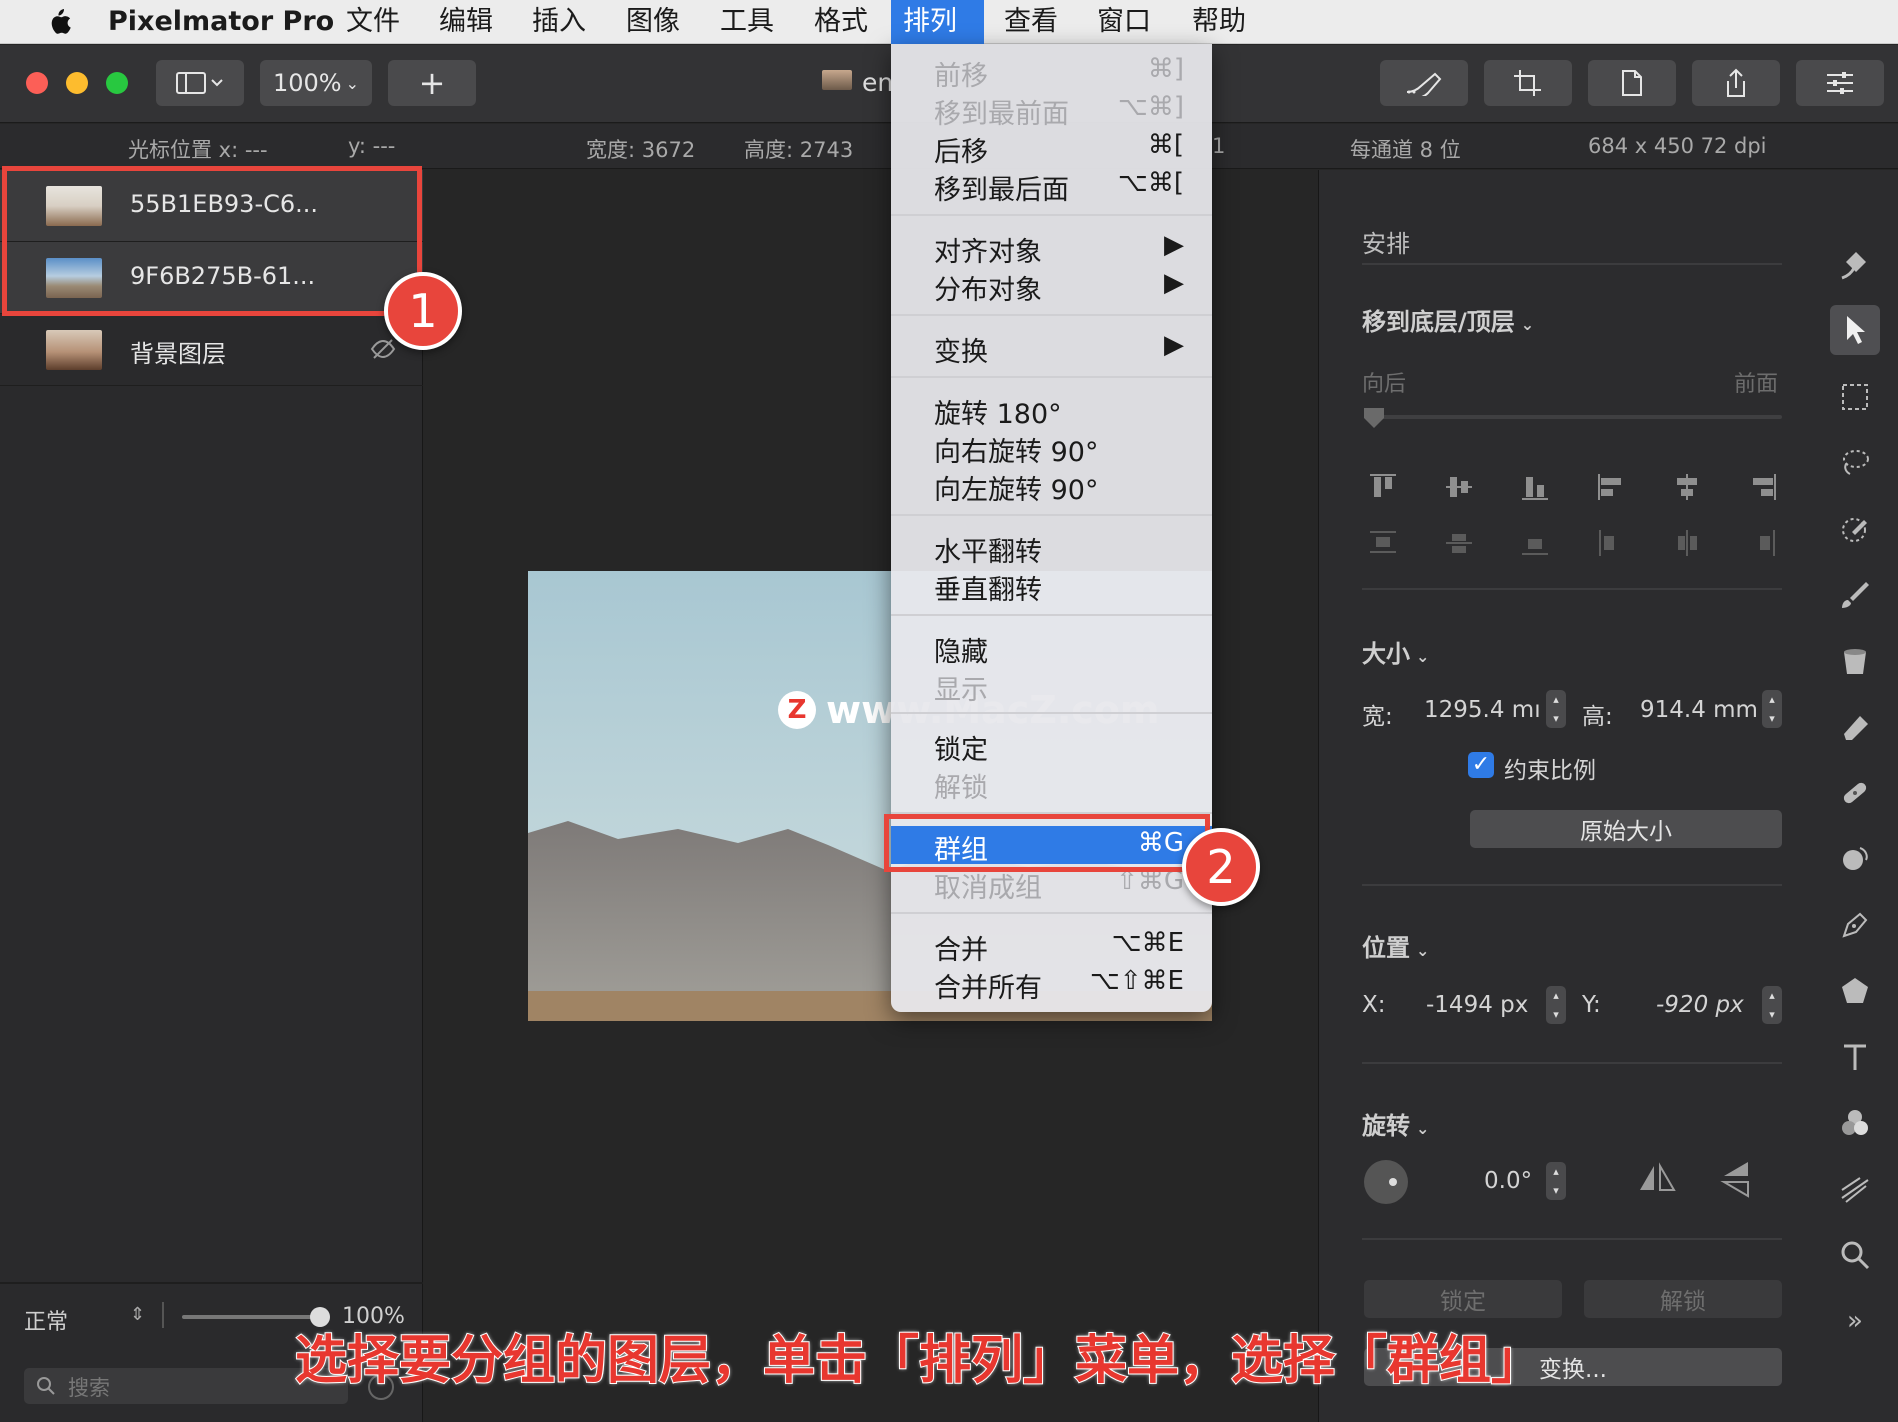 This screenshot has width=1898, height=1422. I want to click on menu-item-distribute-objects: 分布对象 ▶, so click(1051, 286).